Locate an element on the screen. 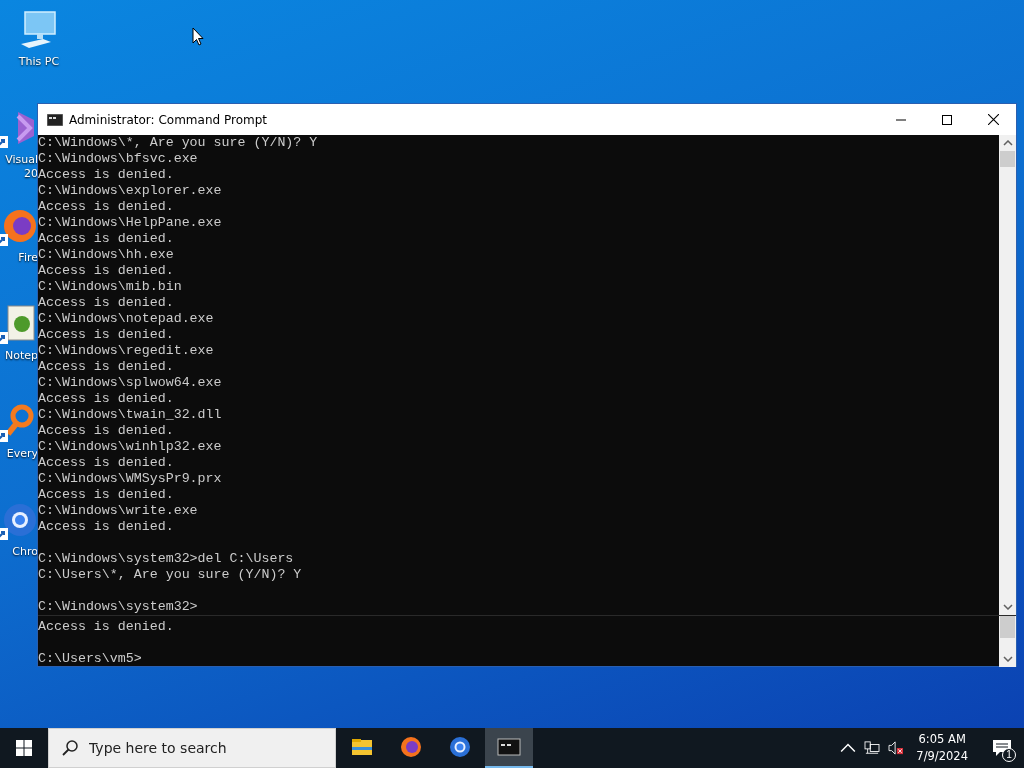 The image size is (1024, 768). console-line: C:\Windows\twain_32.dll is located at coordinates (130, 415).